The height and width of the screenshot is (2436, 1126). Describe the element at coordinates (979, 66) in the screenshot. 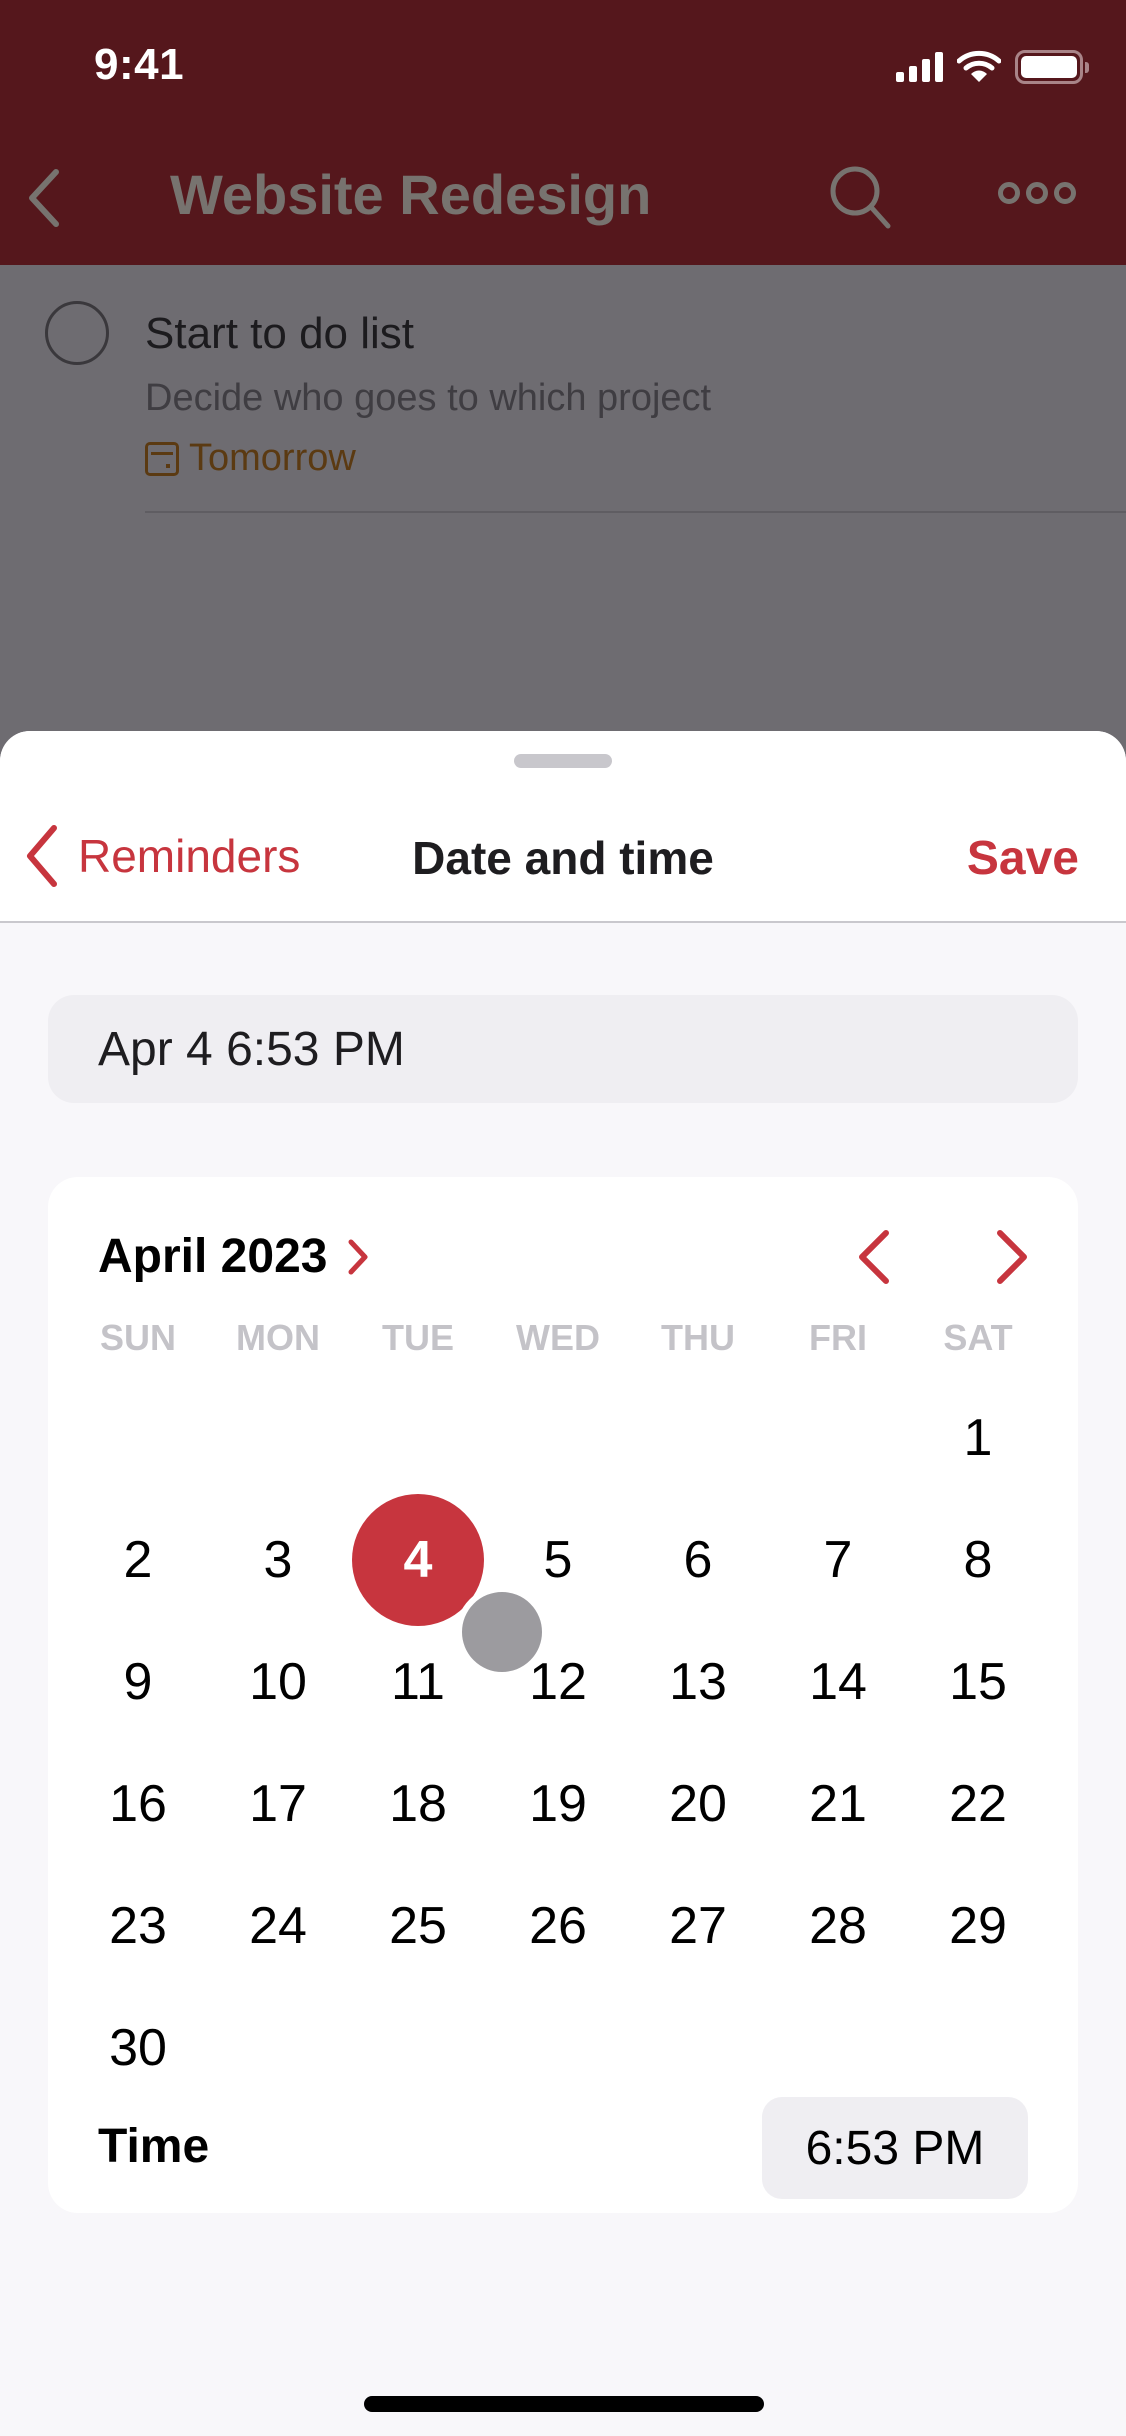

I see `wifi-icon` at that location.